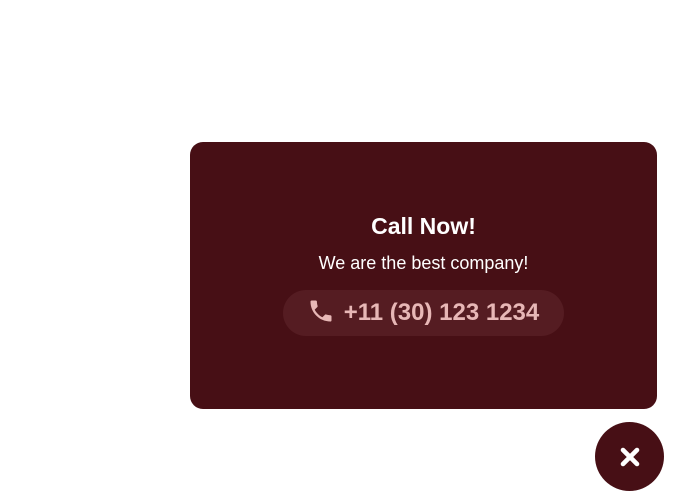 This screenshot has width=674, height=504. Describe the element at coordinates (442, 313) in the screenshot. I see `phone-number: +11 (30) 123 1234` at that location.